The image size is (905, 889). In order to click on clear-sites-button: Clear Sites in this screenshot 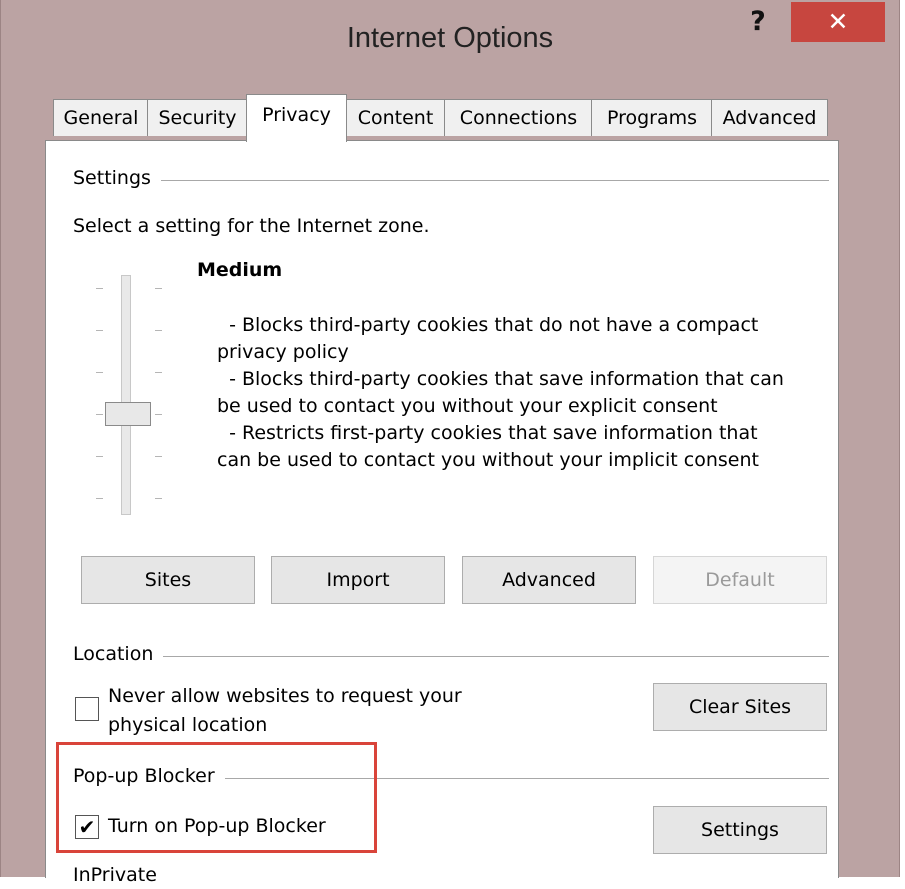, I will do `click(740, 707)`.